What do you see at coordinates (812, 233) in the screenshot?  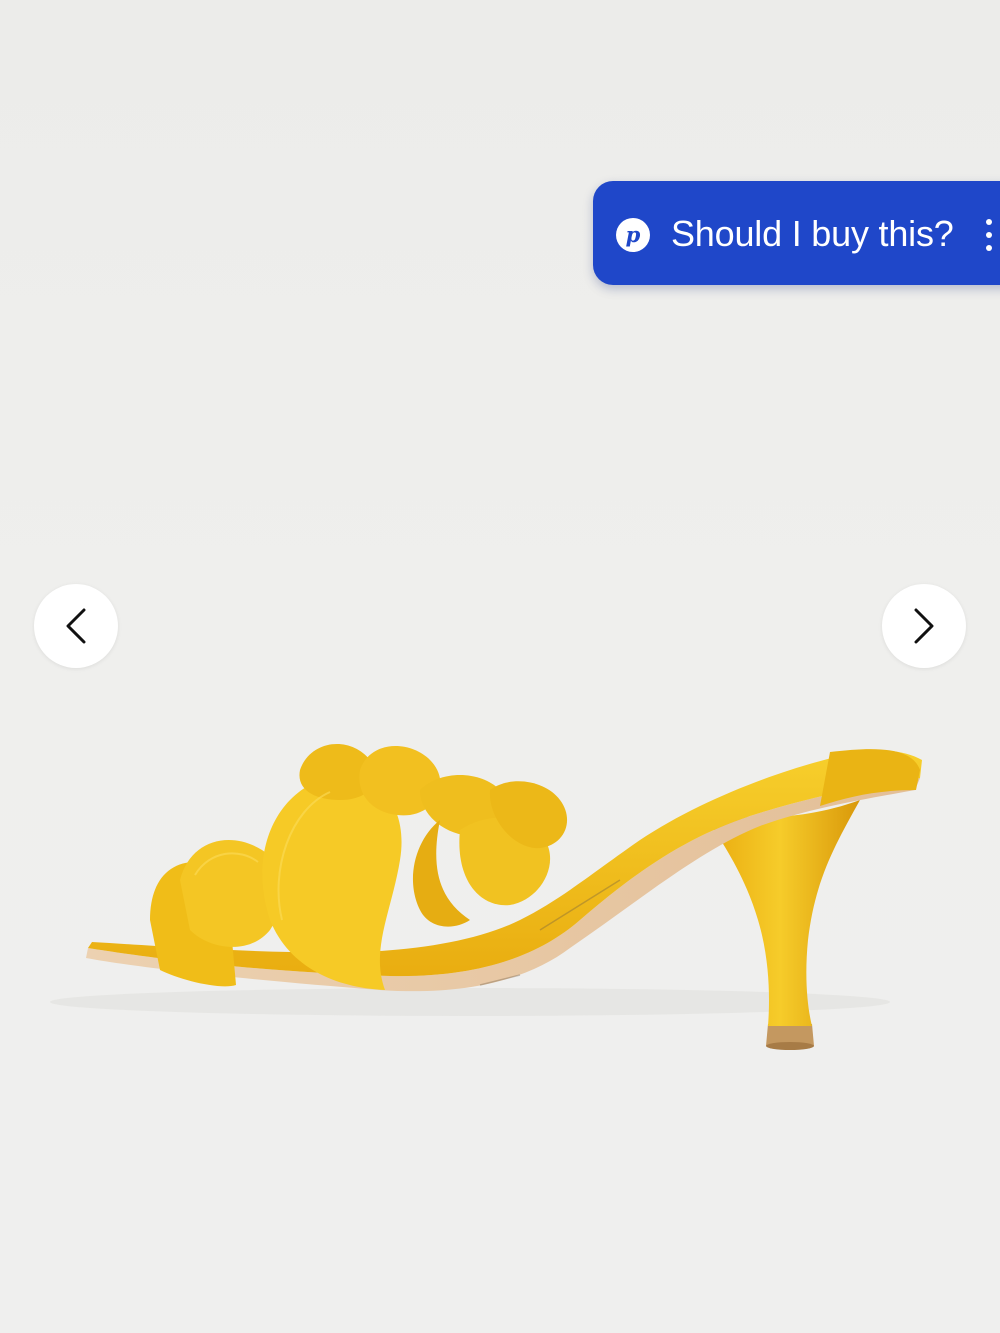 I see `should-i-buy-label: Should I buy this?` at bounding box center [812, 233].